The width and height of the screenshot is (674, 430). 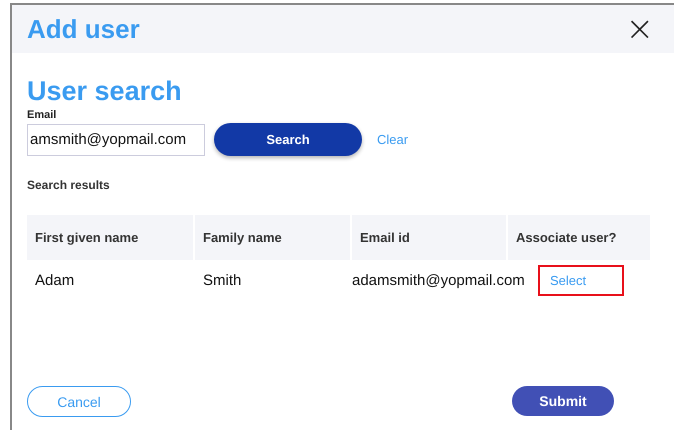 What do you see at coordinates (105, 91) in the screenshot?
I see `section-heading: User search` at bounding box center [105, 91].